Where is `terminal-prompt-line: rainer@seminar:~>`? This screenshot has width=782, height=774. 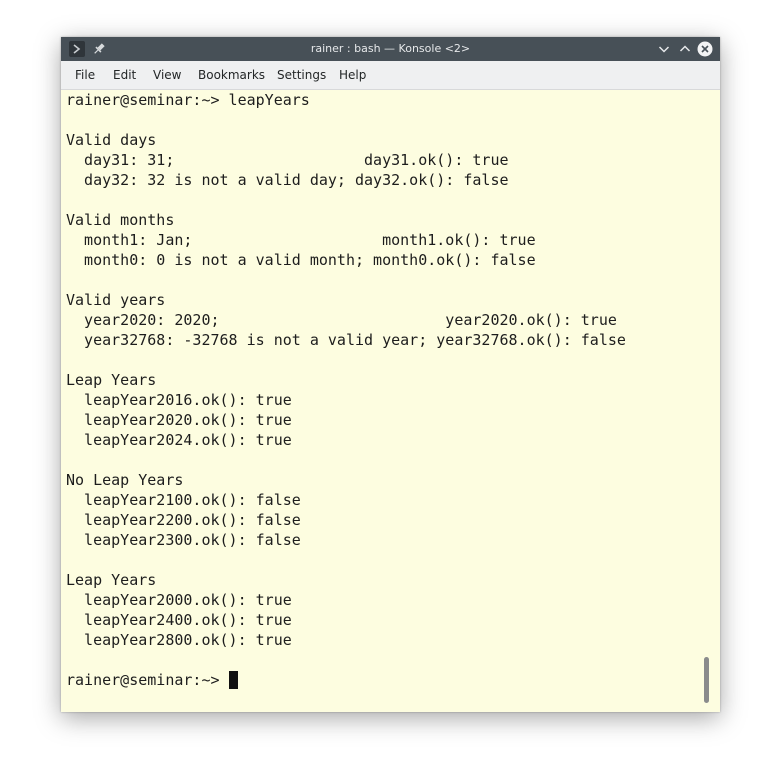
terminal-prompt-line: rainer@seminar:~> is located at coordinates (346, 680).